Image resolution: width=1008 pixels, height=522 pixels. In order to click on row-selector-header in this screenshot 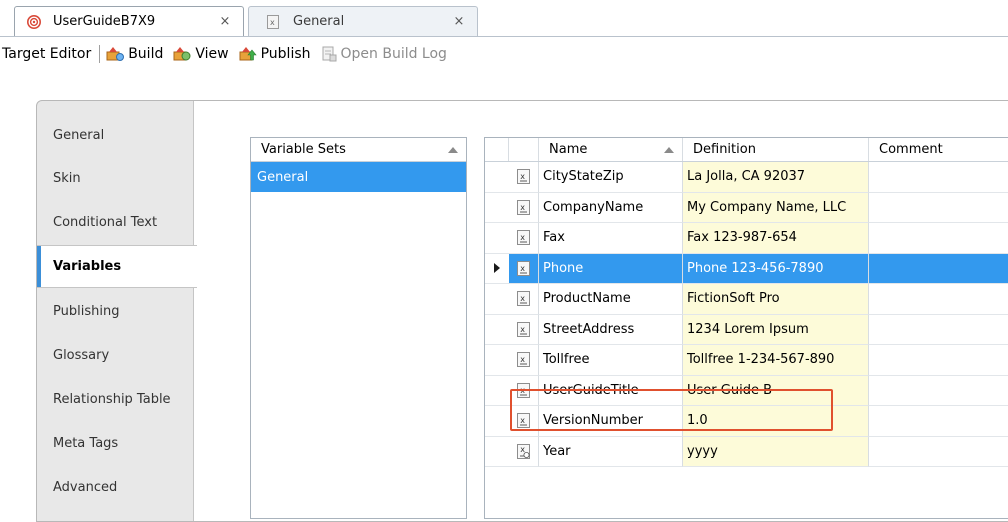, I will do `click(497, 149)`.